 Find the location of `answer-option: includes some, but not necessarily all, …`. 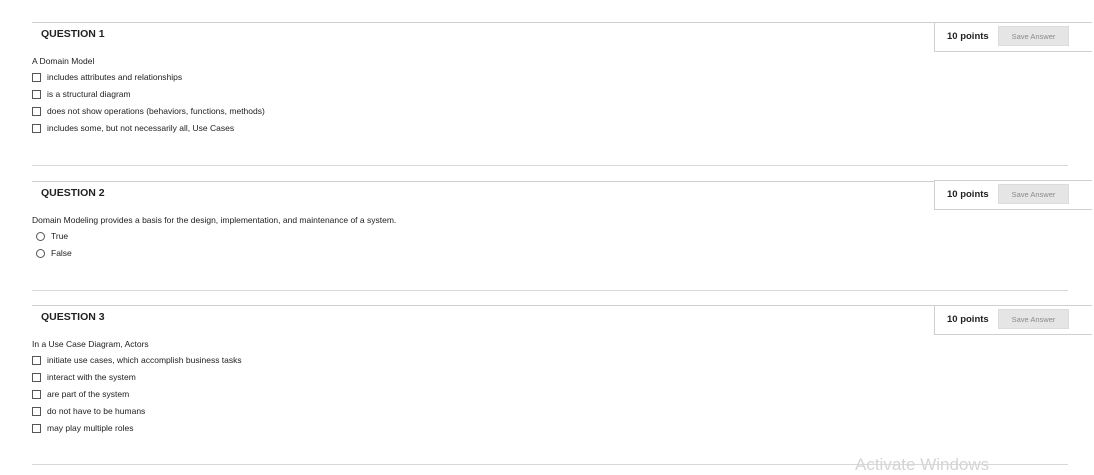

answer-option: includes some, but not necessarily all, … is located at coordinates (133, 128).